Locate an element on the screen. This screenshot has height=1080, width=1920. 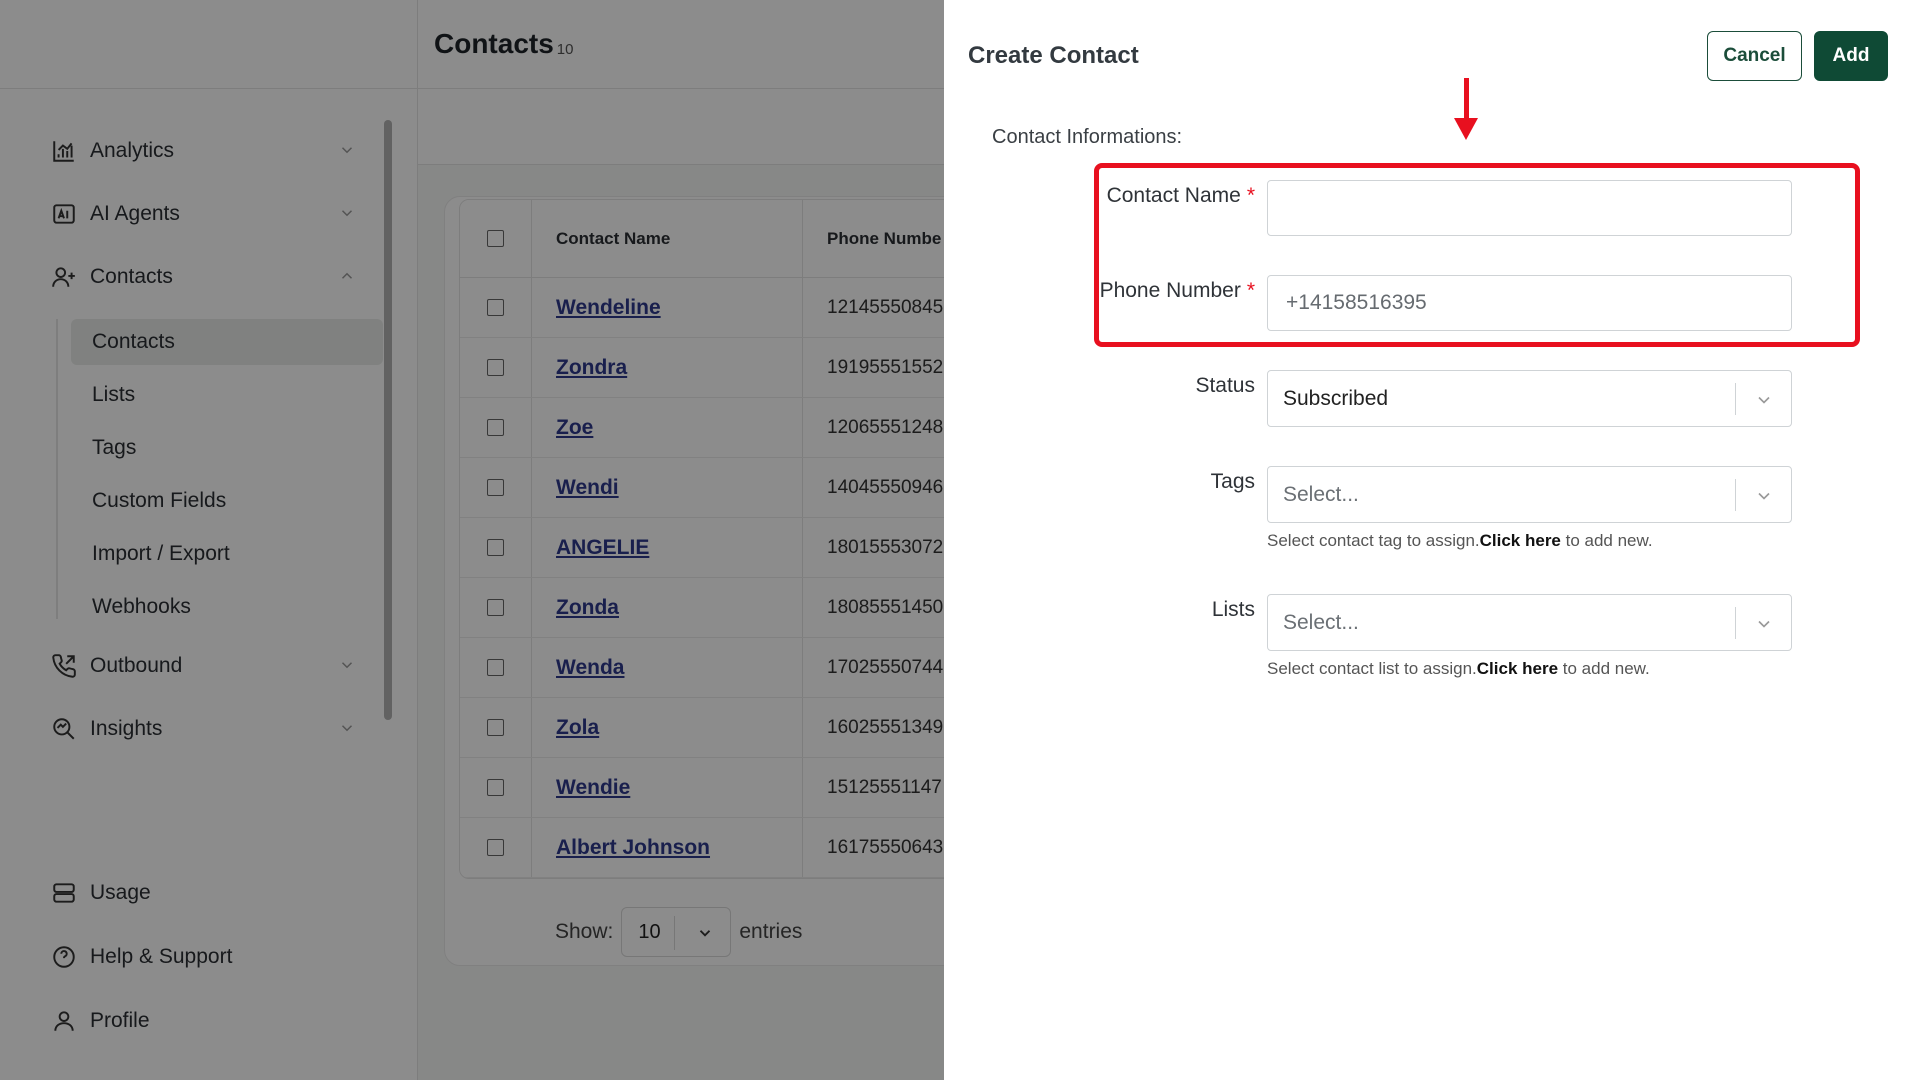
add-list-link: Click here is located at coordinates (1517, 668).